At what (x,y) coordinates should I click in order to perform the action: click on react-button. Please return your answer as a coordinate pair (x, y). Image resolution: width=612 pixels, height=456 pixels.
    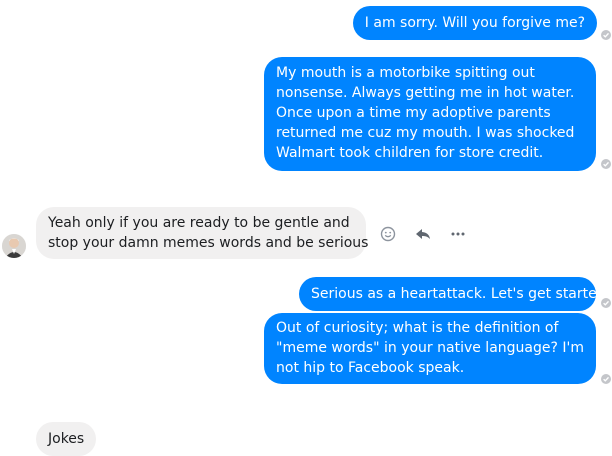
    Looking at the image, I should click on (388, 234).